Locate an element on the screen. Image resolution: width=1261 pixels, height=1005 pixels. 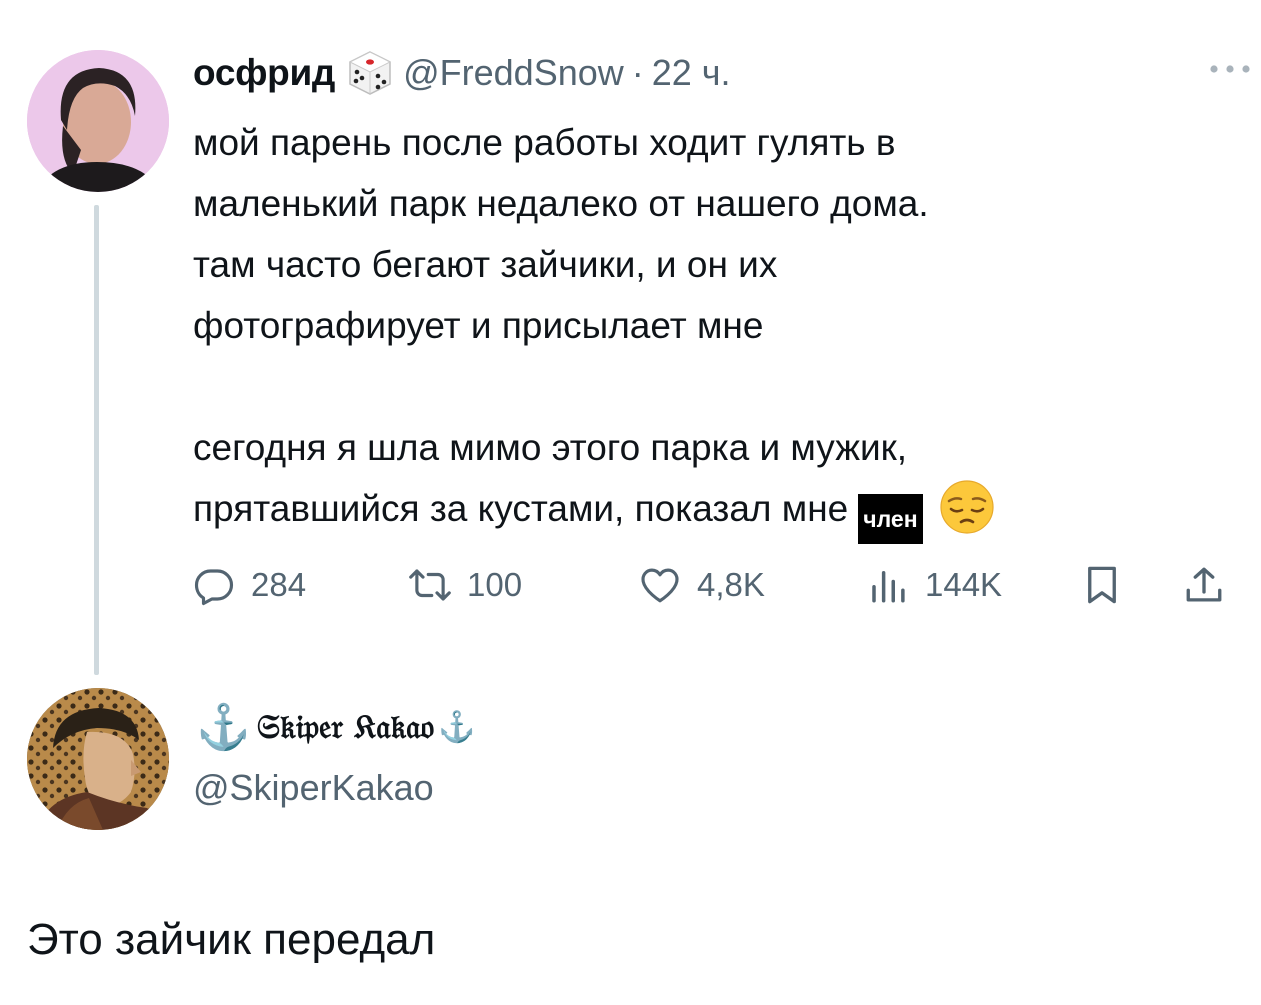
views-button: 144K is located at coordinates (934, 585).